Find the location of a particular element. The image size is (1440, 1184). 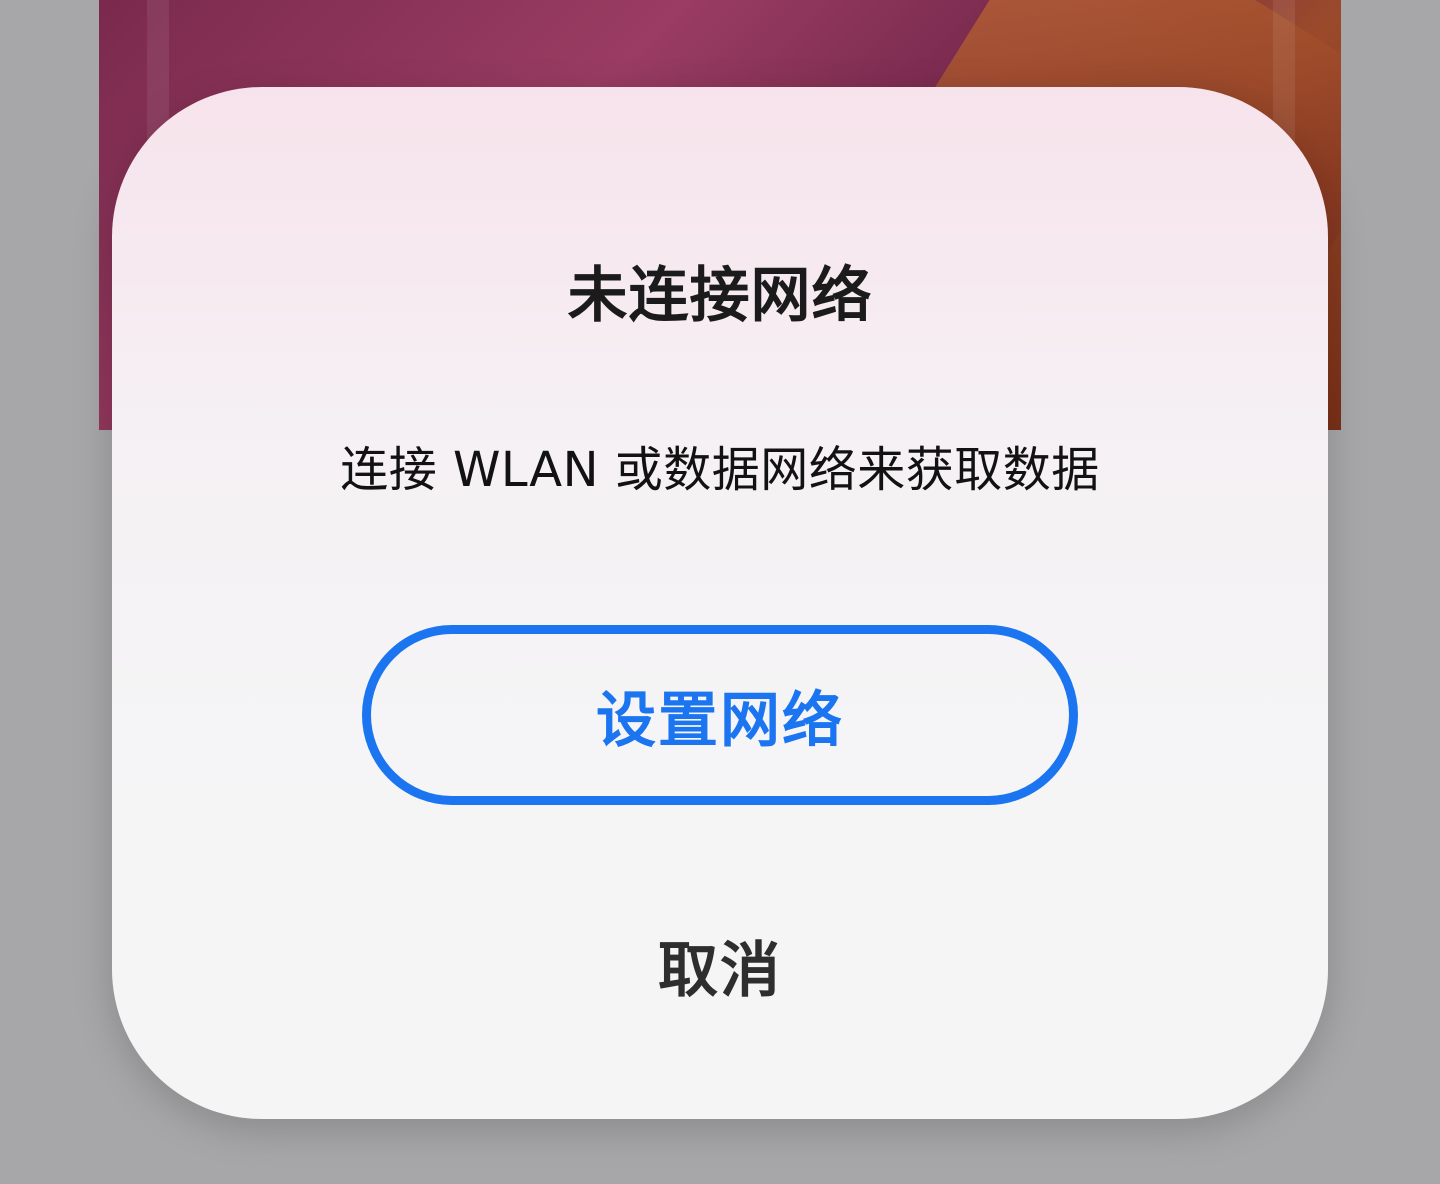

set-network-button: 设置网络 is located at coordinates (720, 715).